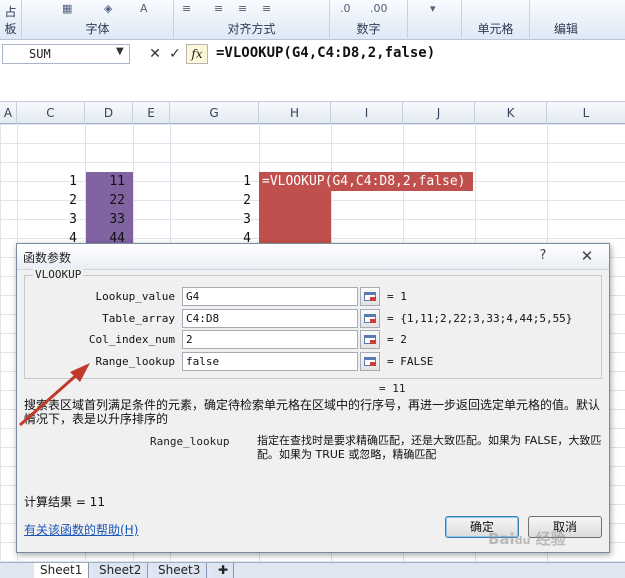  What do you see at coordinates (190, 441) in the screenshot?
I see `param-help-name: Range_lookup` at bounding box center [190, 441].